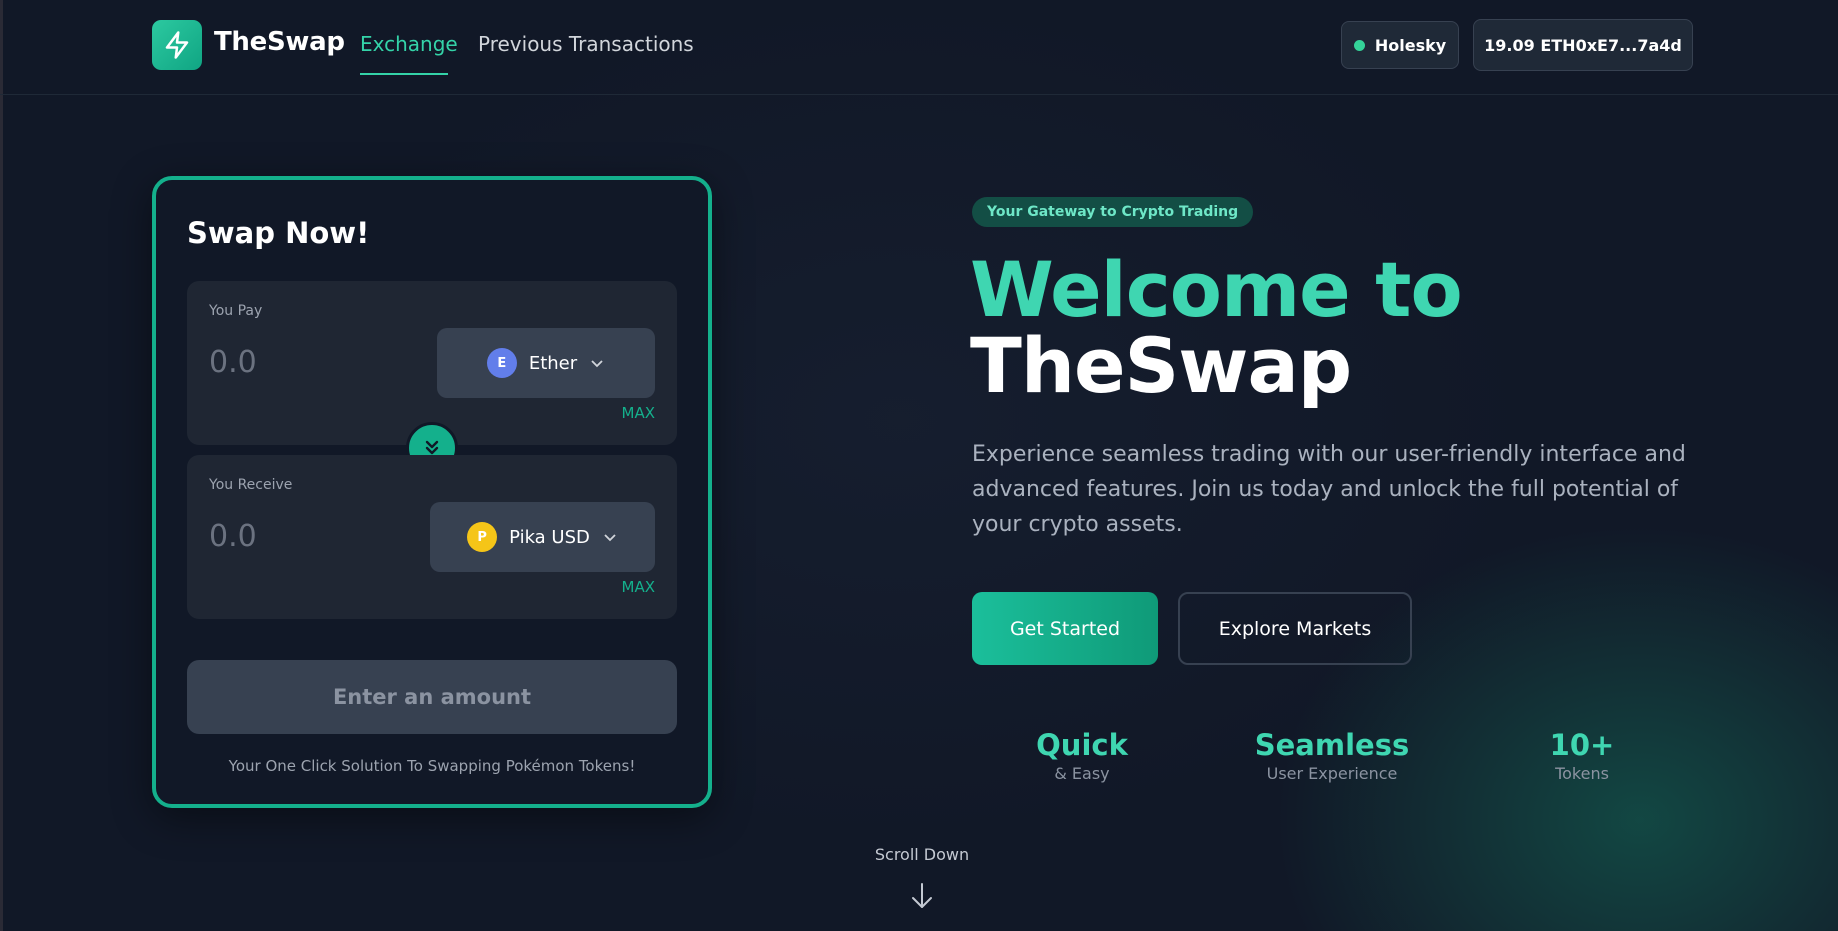 This screenshot has height=931, width=1838. Describe the element at coordinates (922, 896) in the screenshot. I see `arrow-down-icon` at that location.